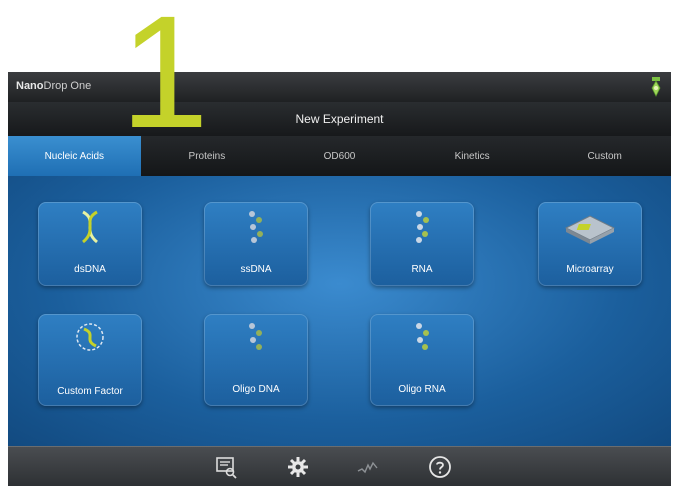 The width and height of the screenshot is (679, 486). I want to click on dsdna-icon, so click(90, 227).